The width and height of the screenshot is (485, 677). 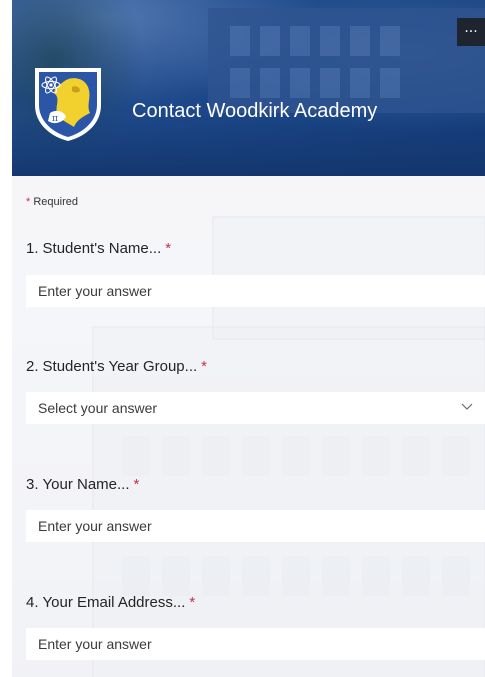 I want to click on required-asterisk: *, so click(x=28, y=202).